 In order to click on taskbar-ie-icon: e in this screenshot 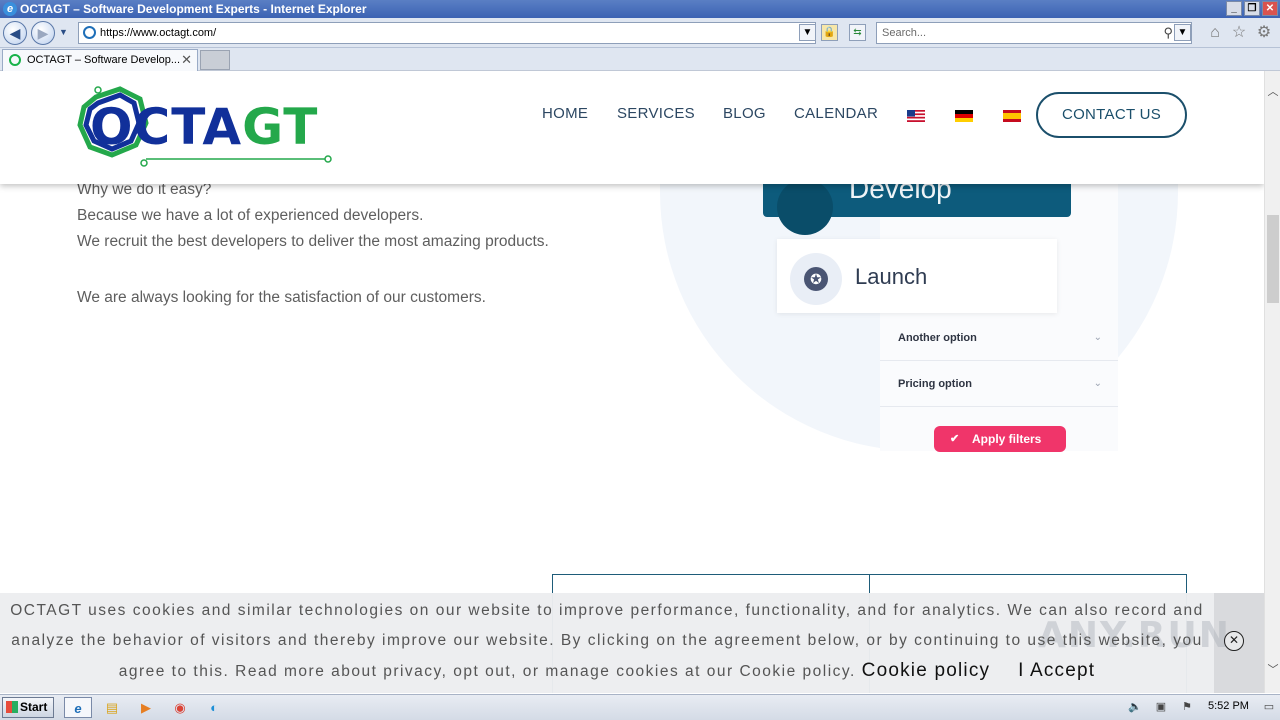, I will do `click(78, 707)`.